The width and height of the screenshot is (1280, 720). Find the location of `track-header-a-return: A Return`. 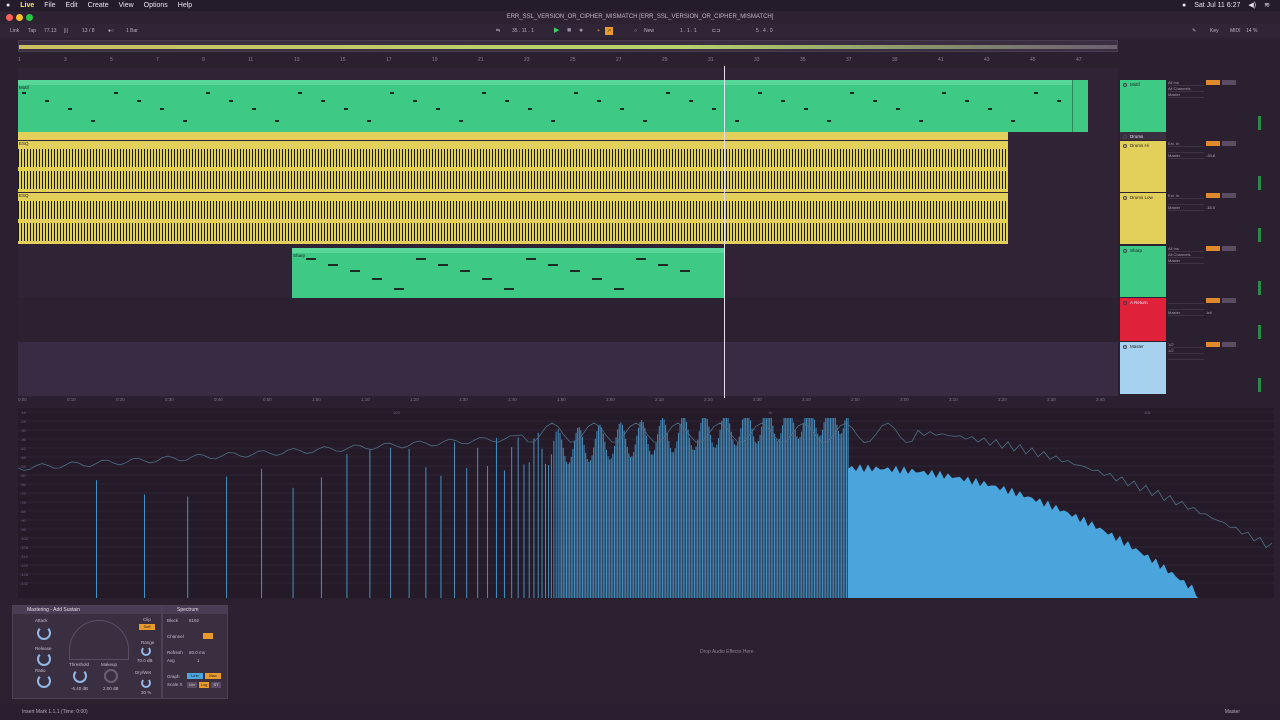

track-header-a-return: A Return is located at coordinates (1143, 319).